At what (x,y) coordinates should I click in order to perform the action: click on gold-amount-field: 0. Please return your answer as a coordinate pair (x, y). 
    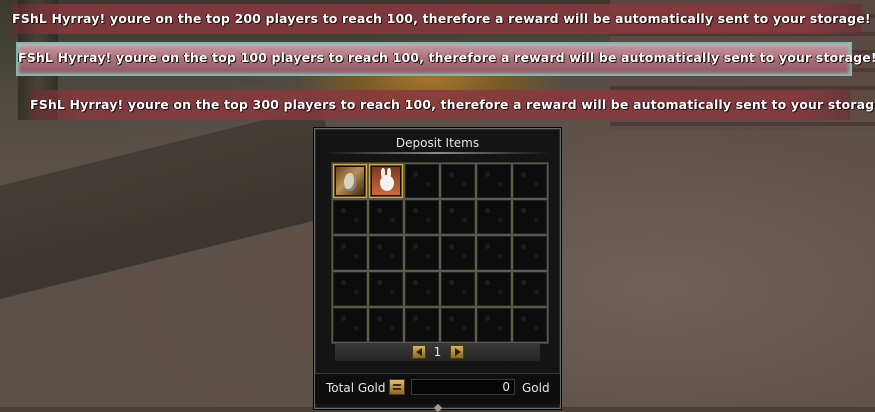
    Looking at the image, I should click on (463, 387).